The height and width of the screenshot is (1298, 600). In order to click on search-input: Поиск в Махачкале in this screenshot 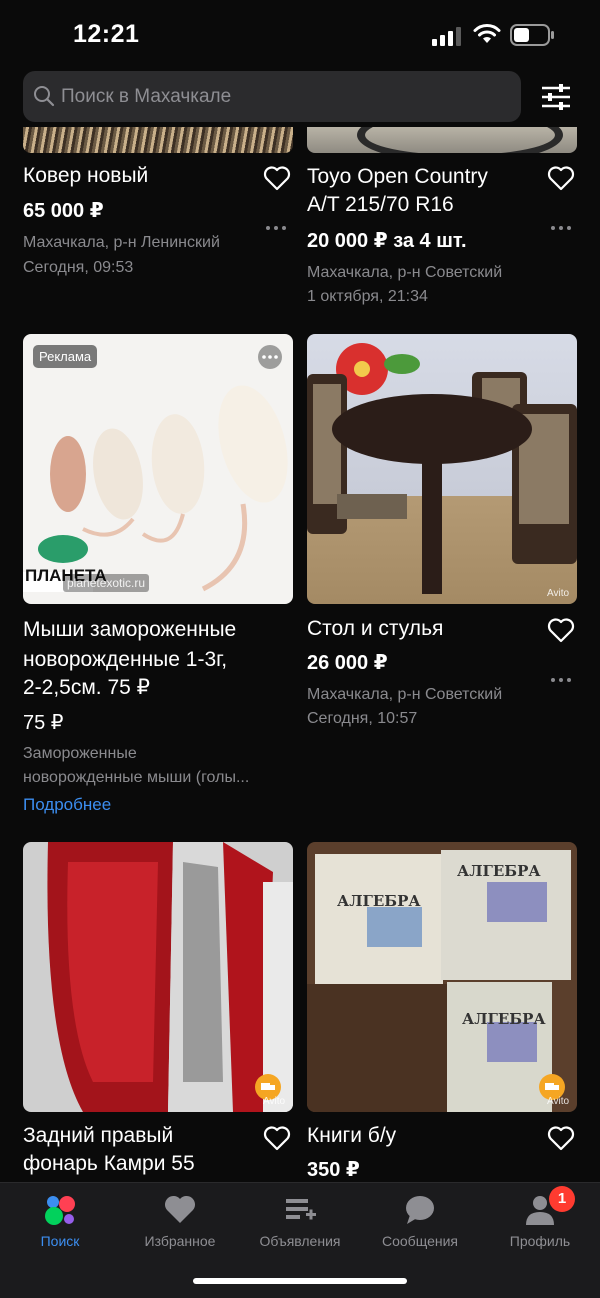, I will do `click(272, 96)`.